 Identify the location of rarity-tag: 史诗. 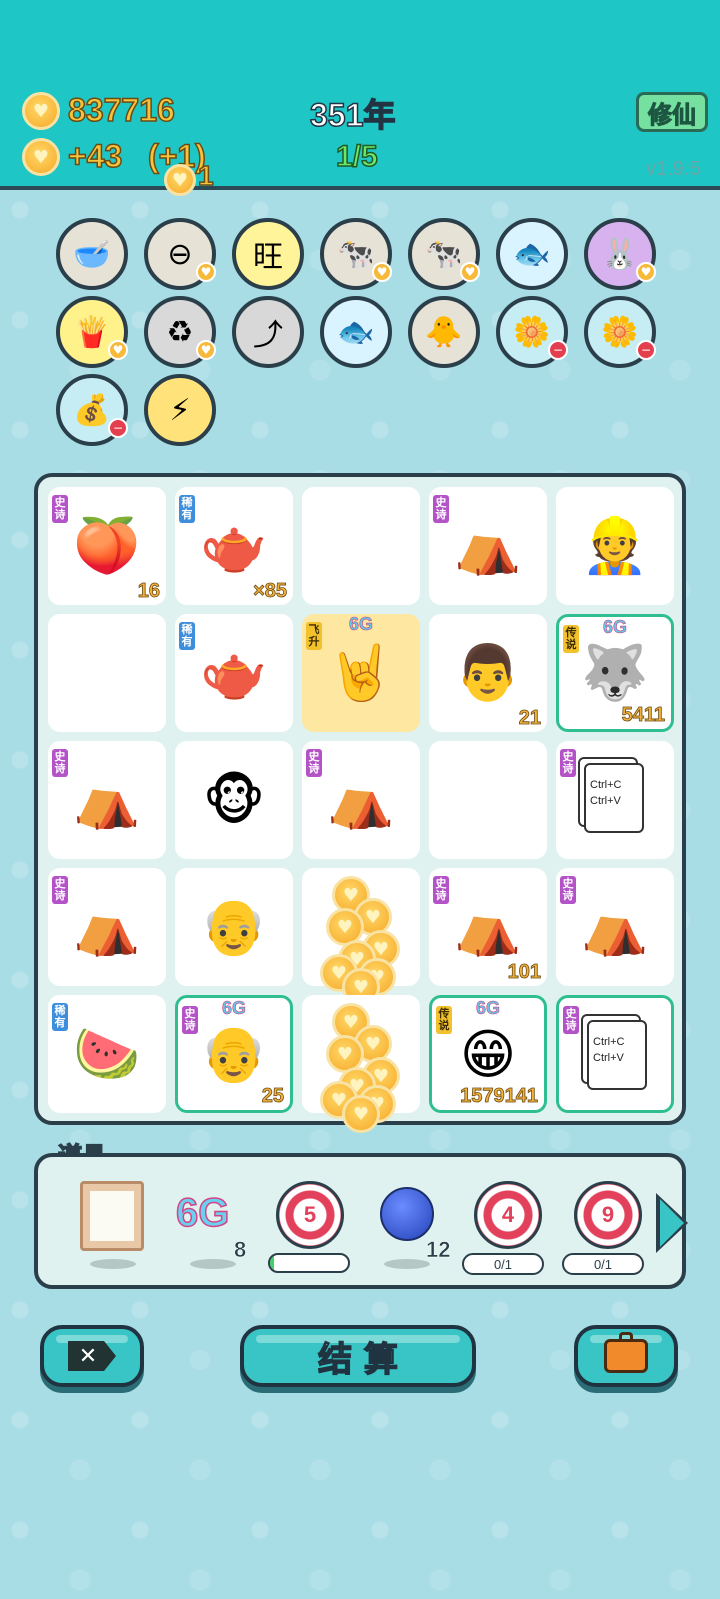
(441, 890).